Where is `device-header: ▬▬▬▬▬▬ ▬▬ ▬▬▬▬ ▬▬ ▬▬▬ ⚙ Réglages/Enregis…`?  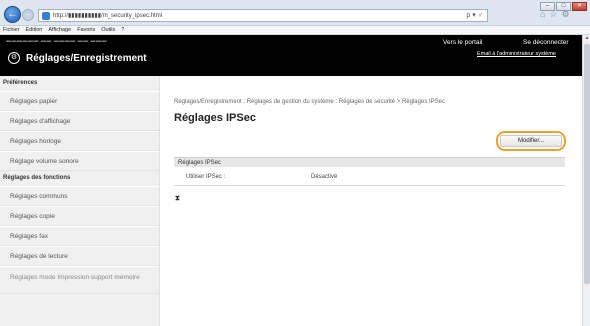
device-header: ▬▬▬▬▬▬ ▬▬ ▬▬▬▬ ▬▬ ▬▬▬ ⚙ Réglages/Enregis… is located at coordinates (291, 55).